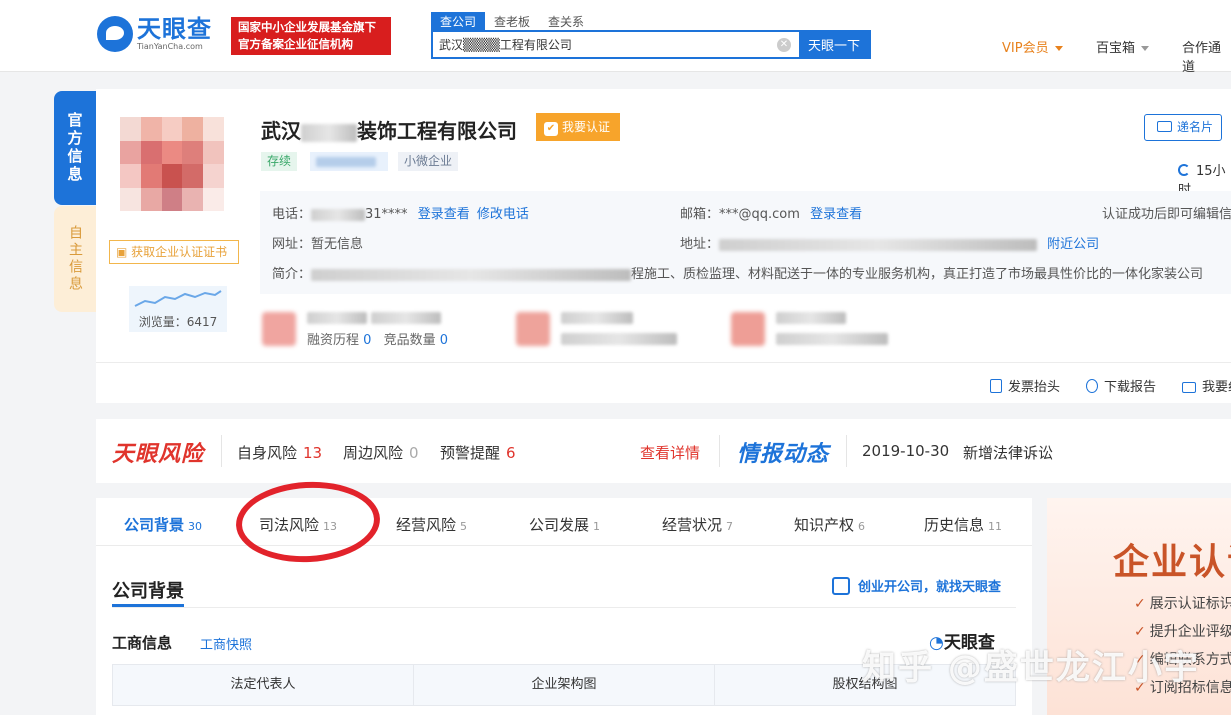 This screenshot has height=715, width=1231. What do you see at coordinates (551, 129) in the screenshot?
I see `shield-check-icon: ✔` at bounding box center [551, 129].